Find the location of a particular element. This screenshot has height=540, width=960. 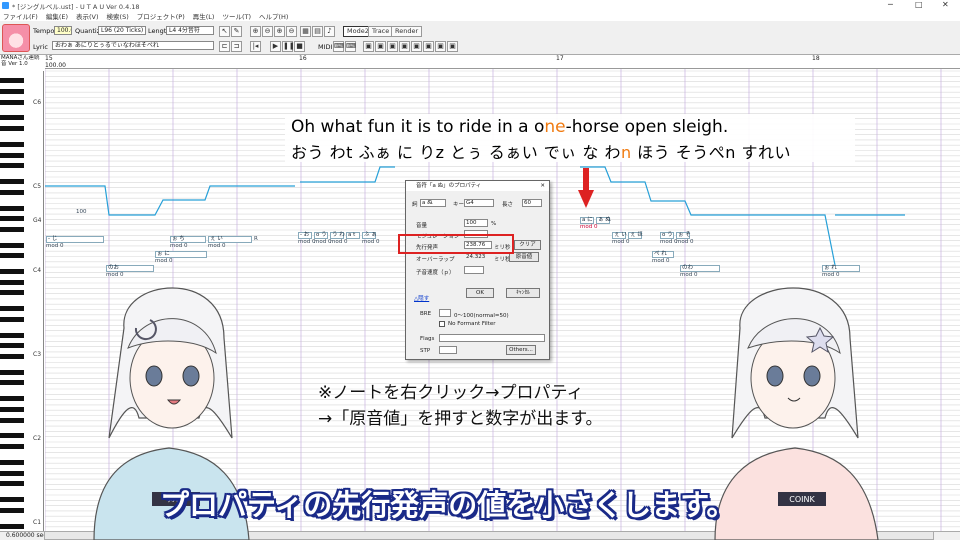

piano-keys: MANAさん連続 音 Ver 1.0 C6 C5 G4 C4 C3 C2 C1 is located at coordinates (22, 293).